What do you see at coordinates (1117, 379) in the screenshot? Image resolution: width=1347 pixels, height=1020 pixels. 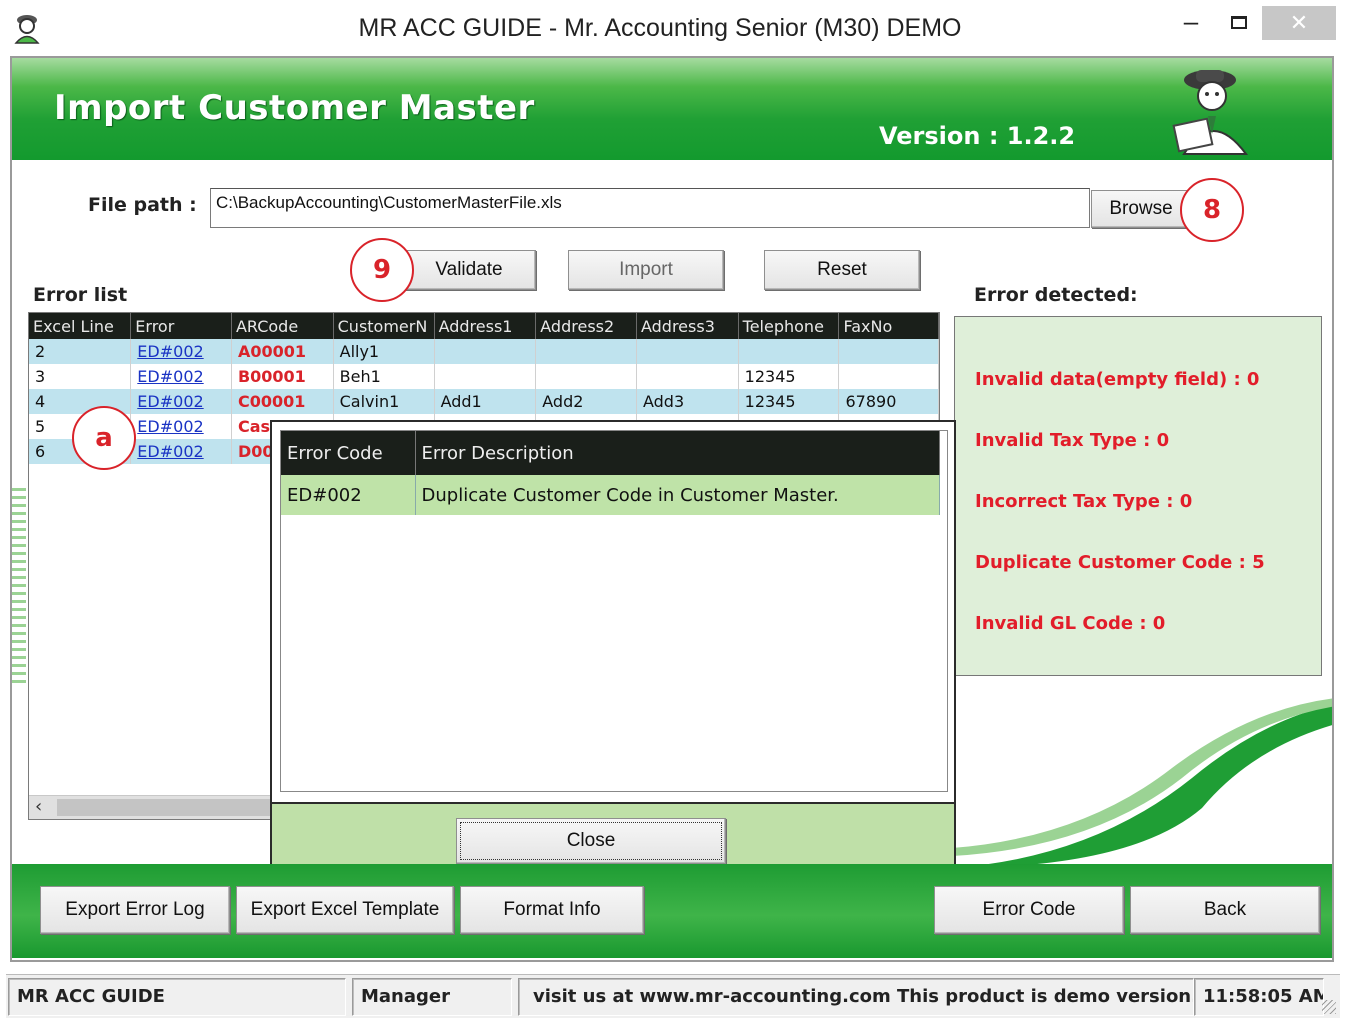 I see `invalid-data-count: Invalid data(empty field) : 0` at bounding box center [1117, 379].